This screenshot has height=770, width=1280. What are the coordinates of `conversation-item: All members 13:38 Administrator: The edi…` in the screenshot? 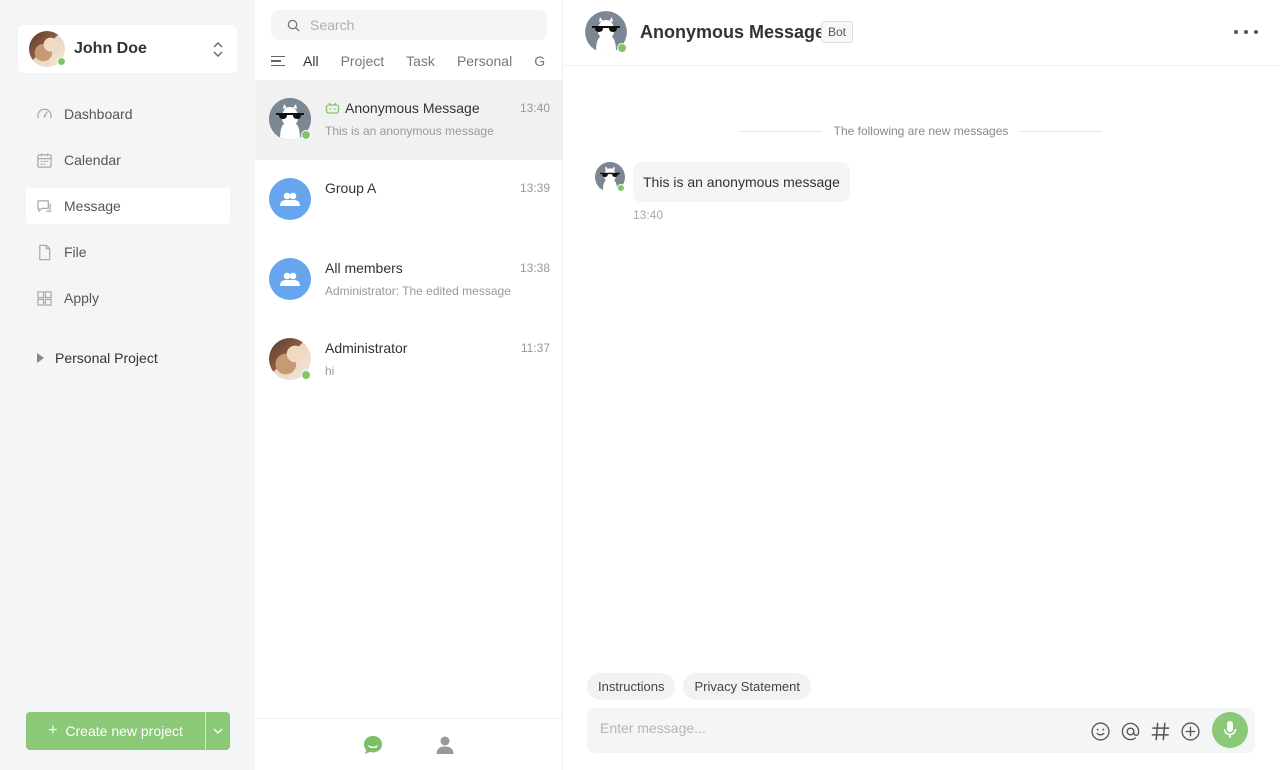 It's located at (408, 280).